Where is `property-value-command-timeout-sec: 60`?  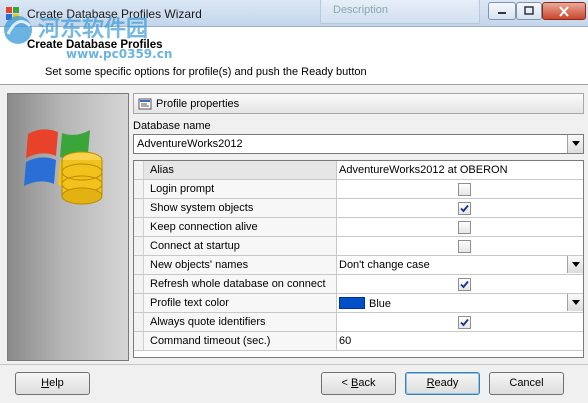 property-value-command-timeout-sec: 60 is located at coordinates (460, 341).